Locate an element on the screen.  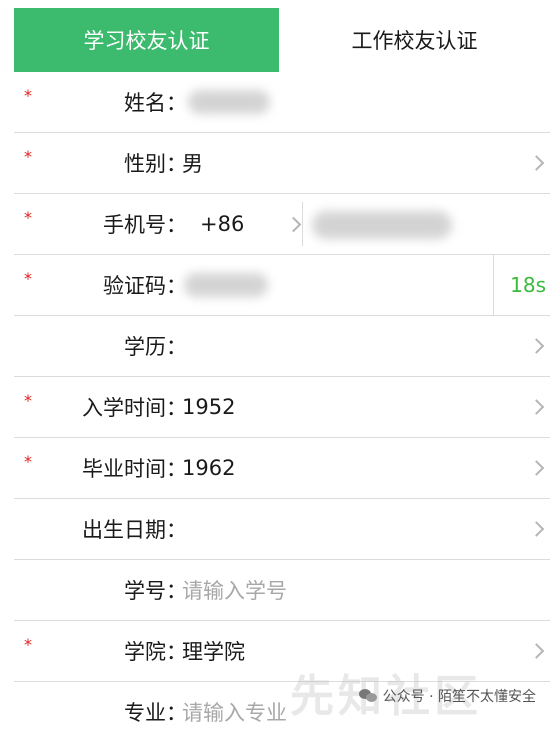
enroll-value: 1952 is located at coordinates (366, 407).